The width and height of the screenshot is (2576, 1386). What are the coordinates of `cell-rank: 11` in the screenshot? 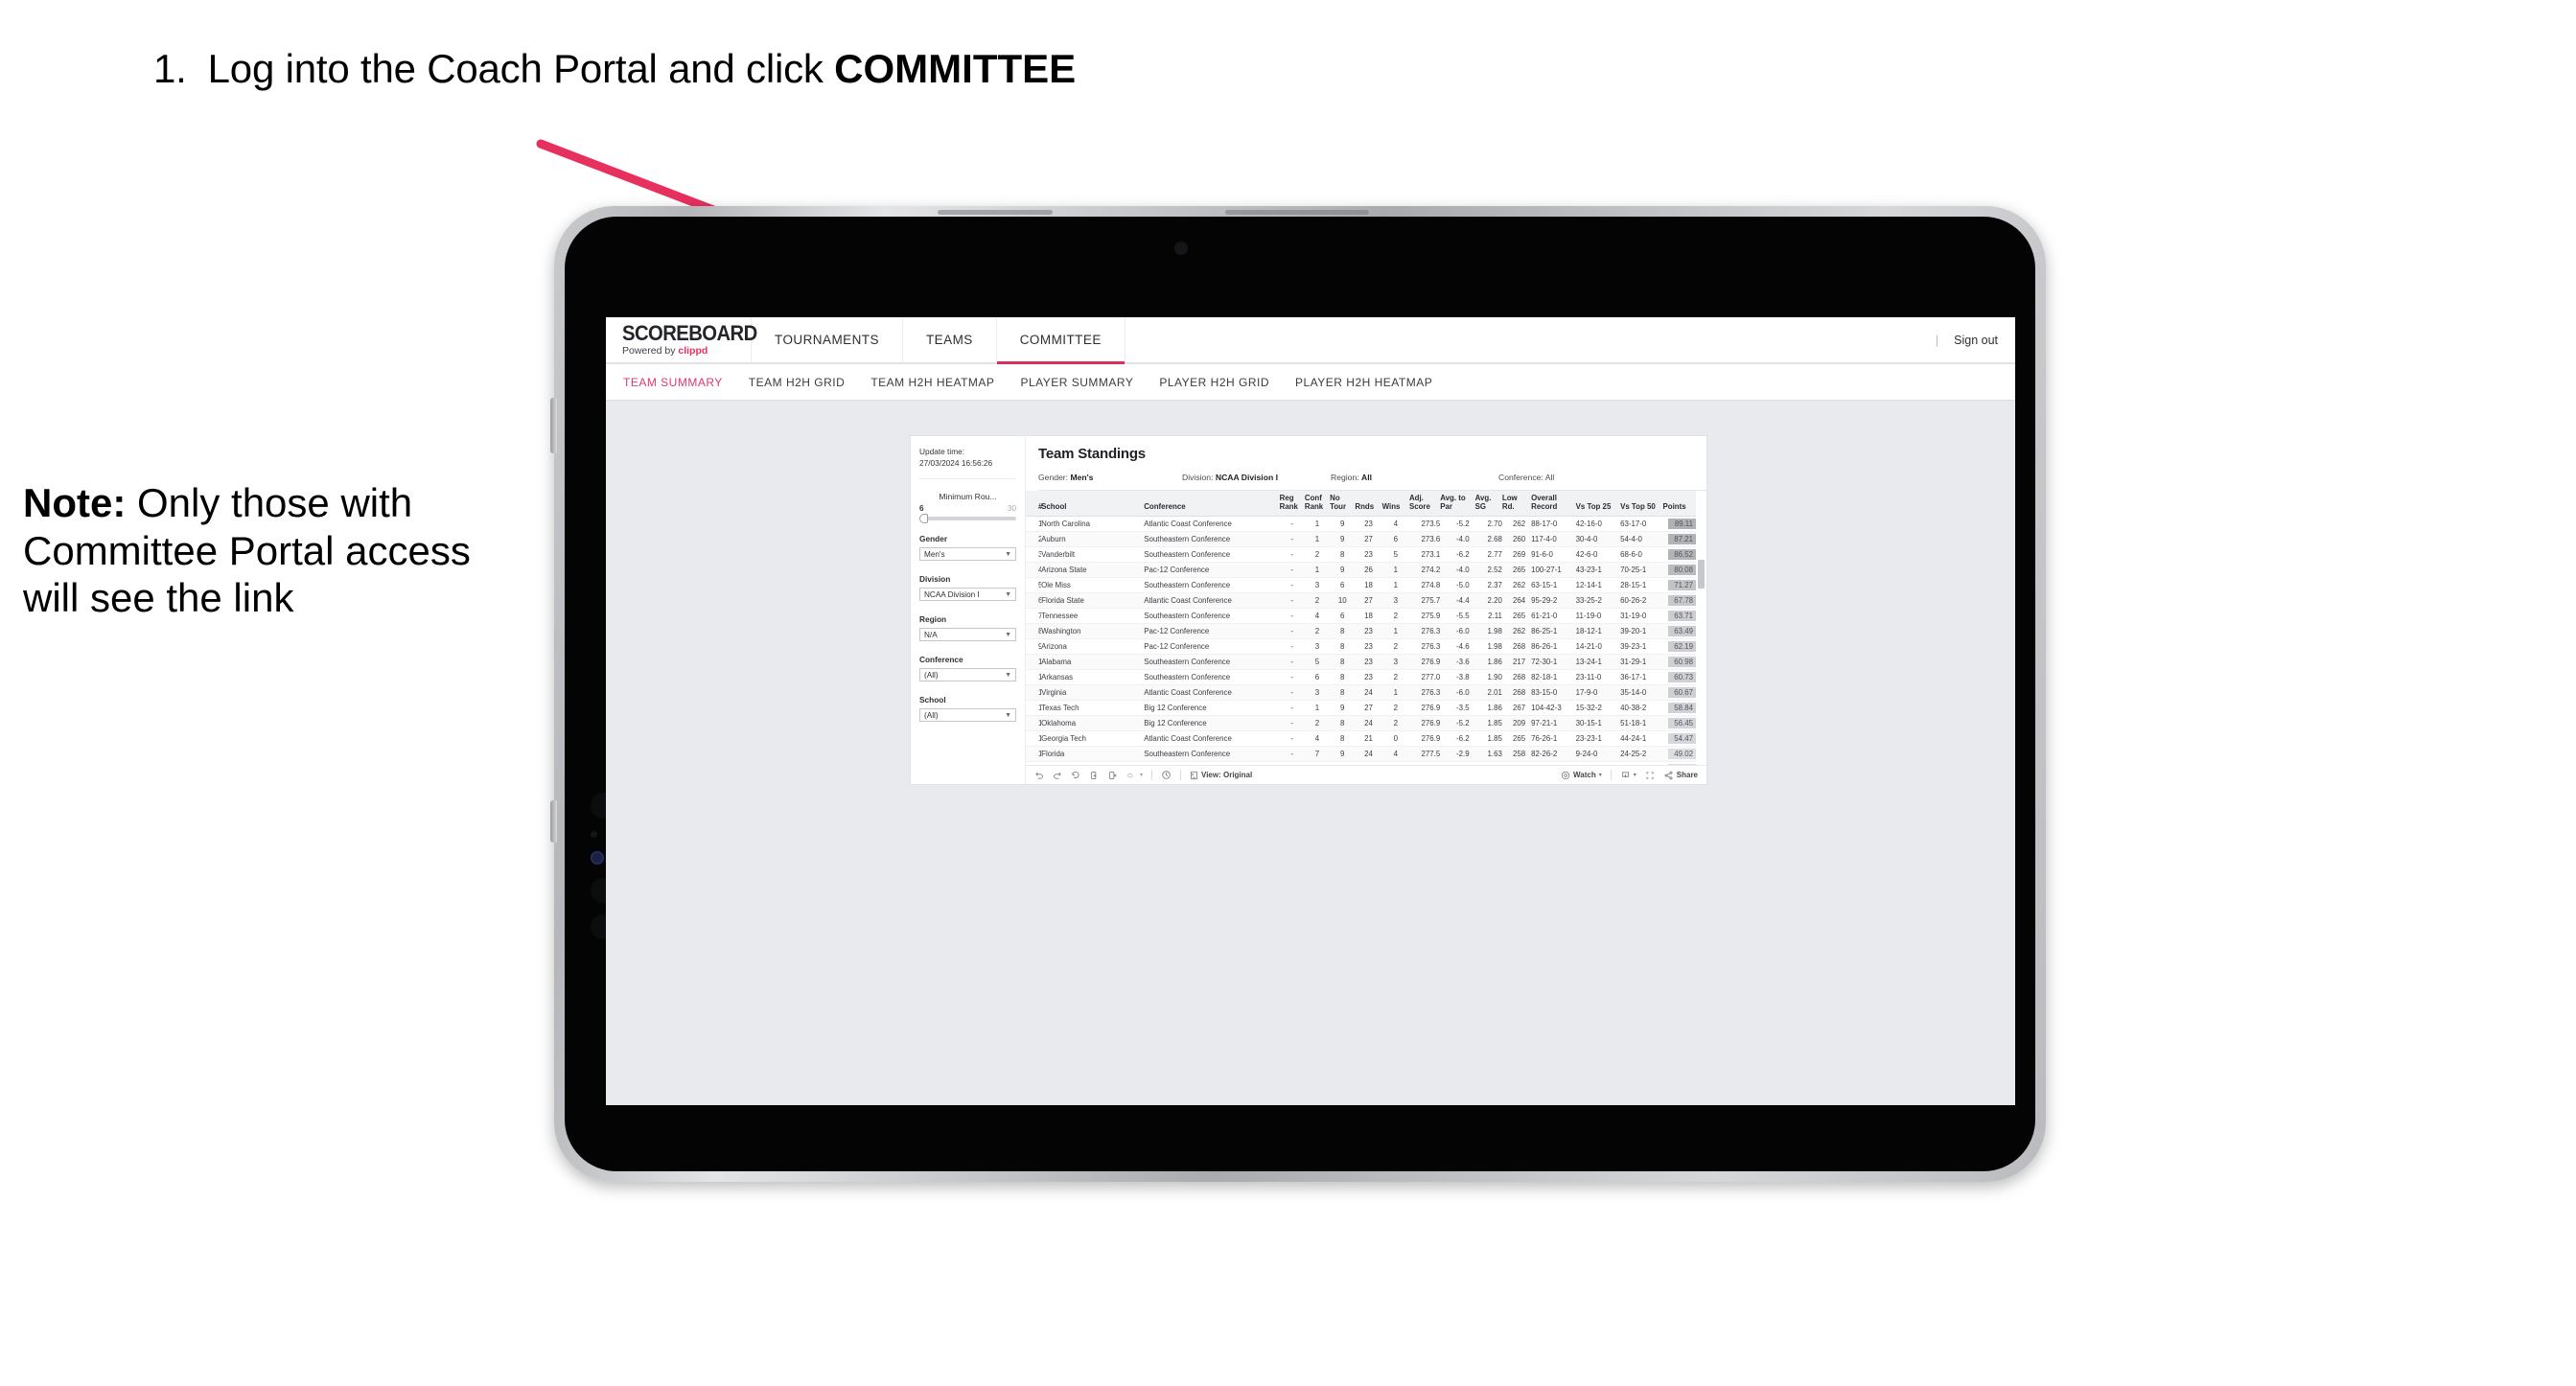 It's located at (1034, 677).